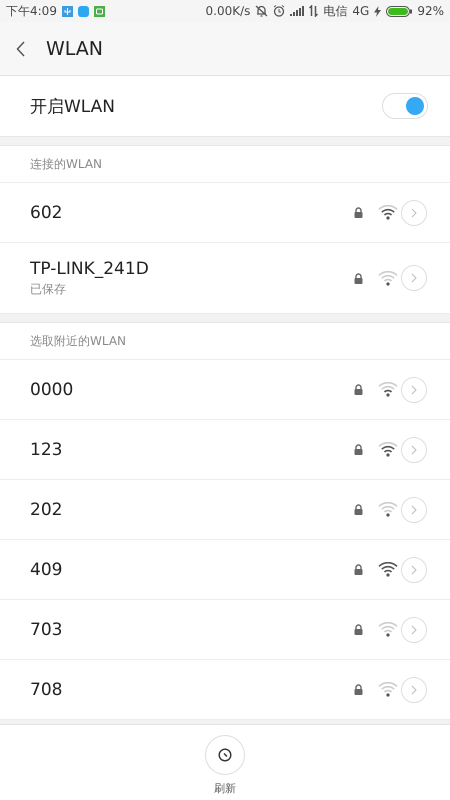  Describe the element at coordinates (225, 510) in the screenshot. I see `network-row: 202` at that location.